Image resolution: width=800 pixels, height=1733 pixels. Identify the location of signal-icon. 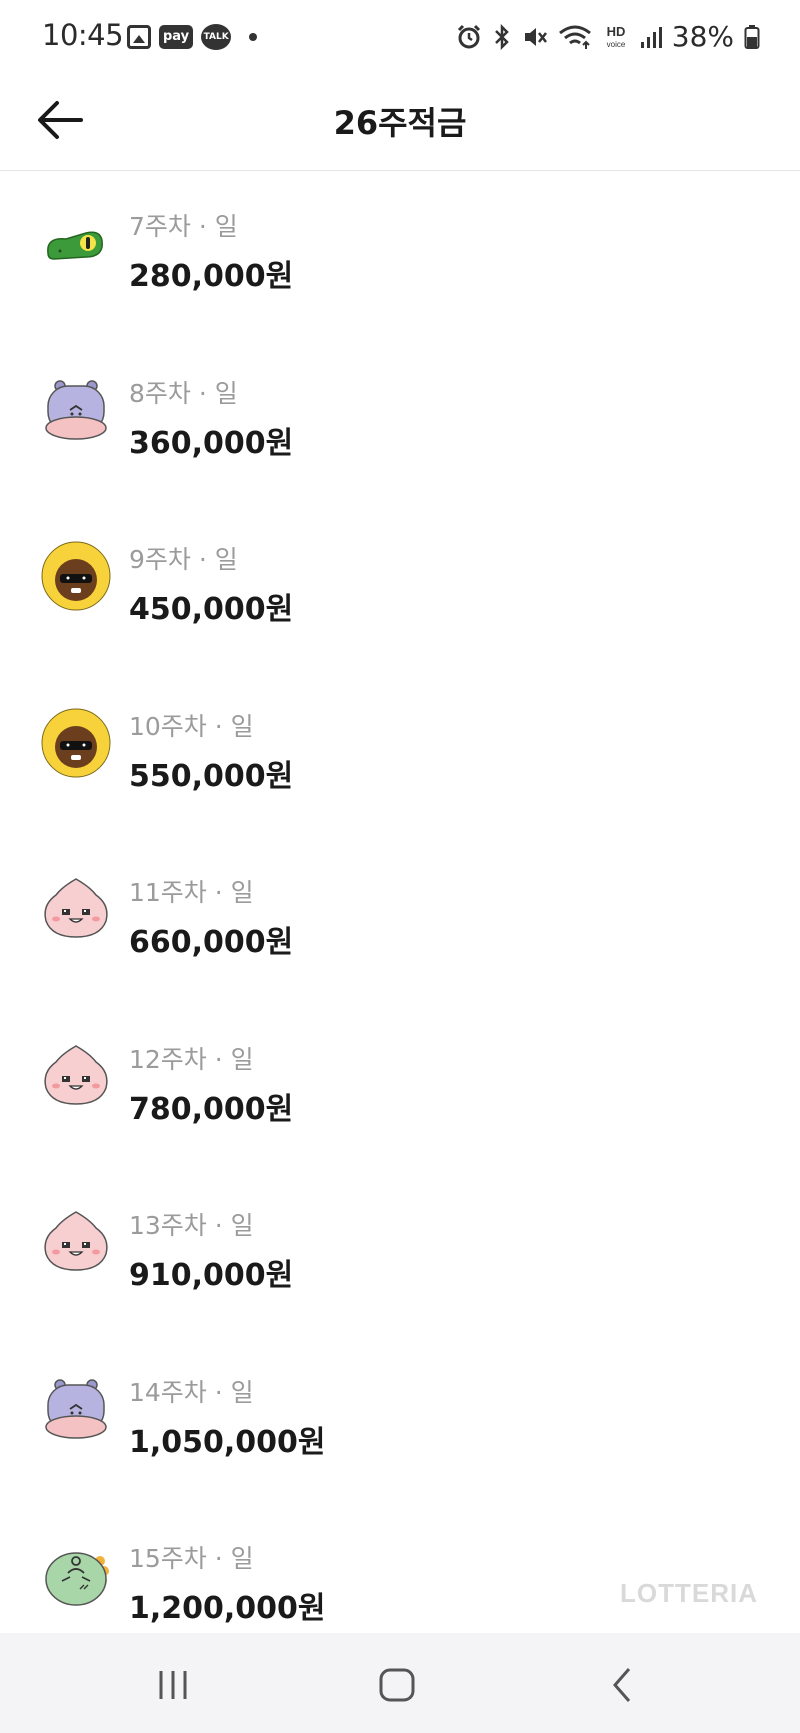
(651, 37).